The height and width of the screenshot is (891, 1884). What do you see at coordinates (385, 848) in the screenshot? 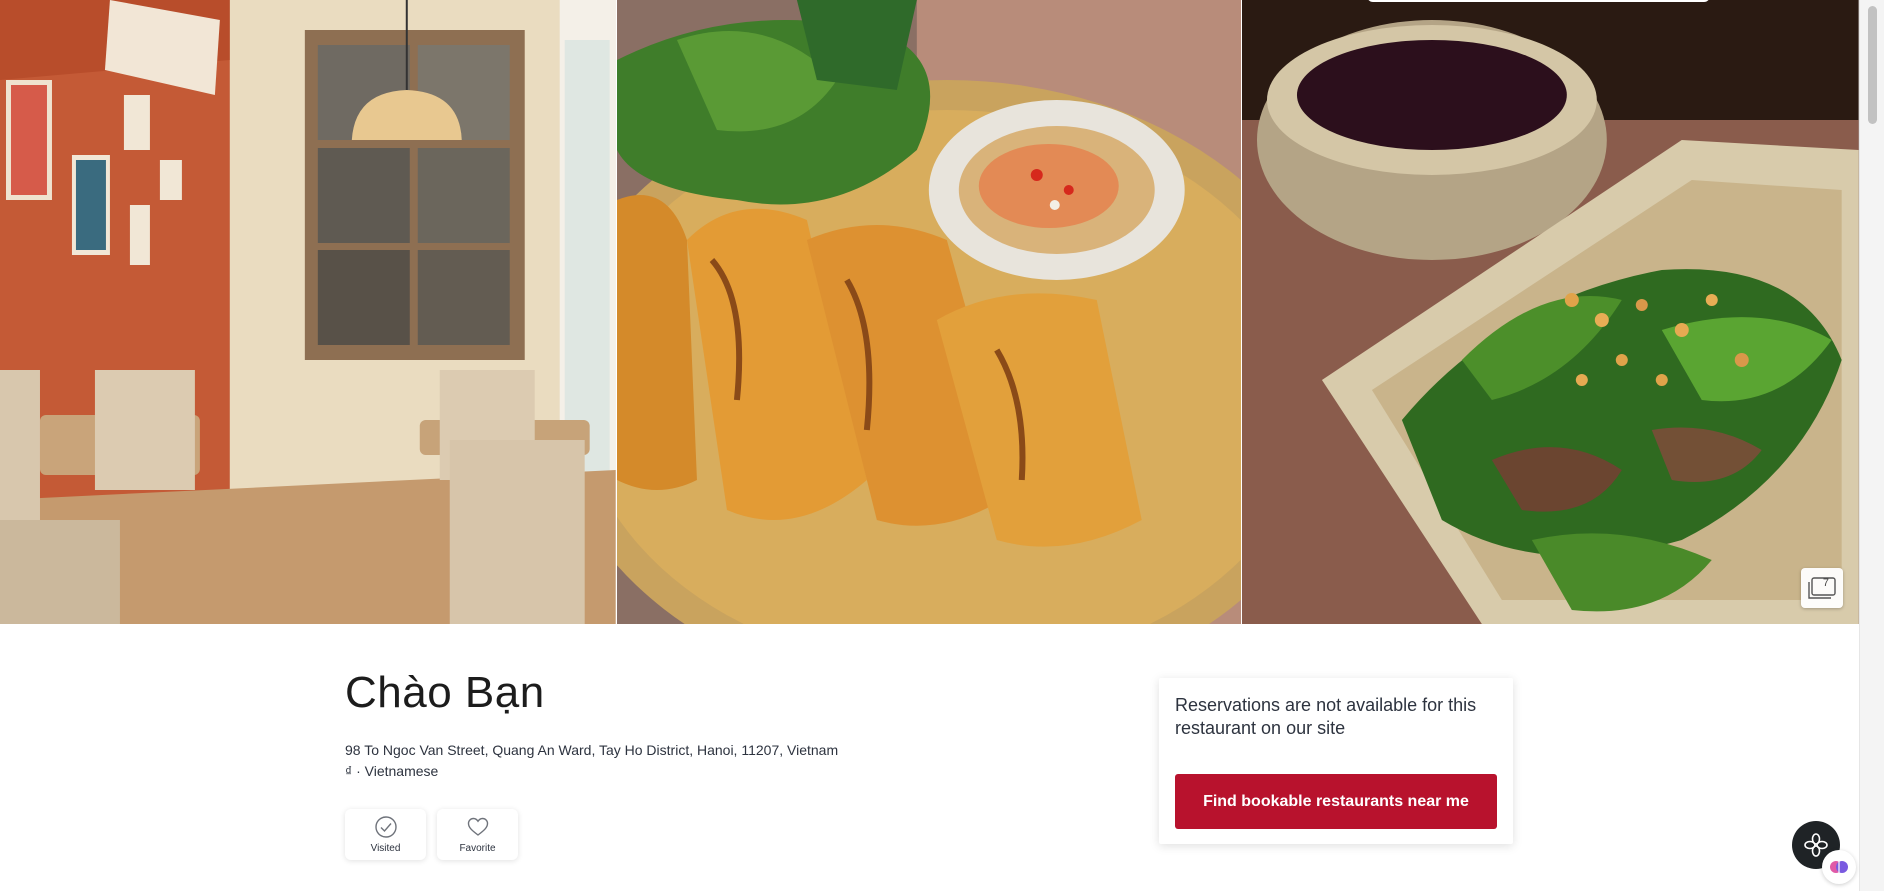
I see `visited-label: Visited` at bounding box center [385, 848].